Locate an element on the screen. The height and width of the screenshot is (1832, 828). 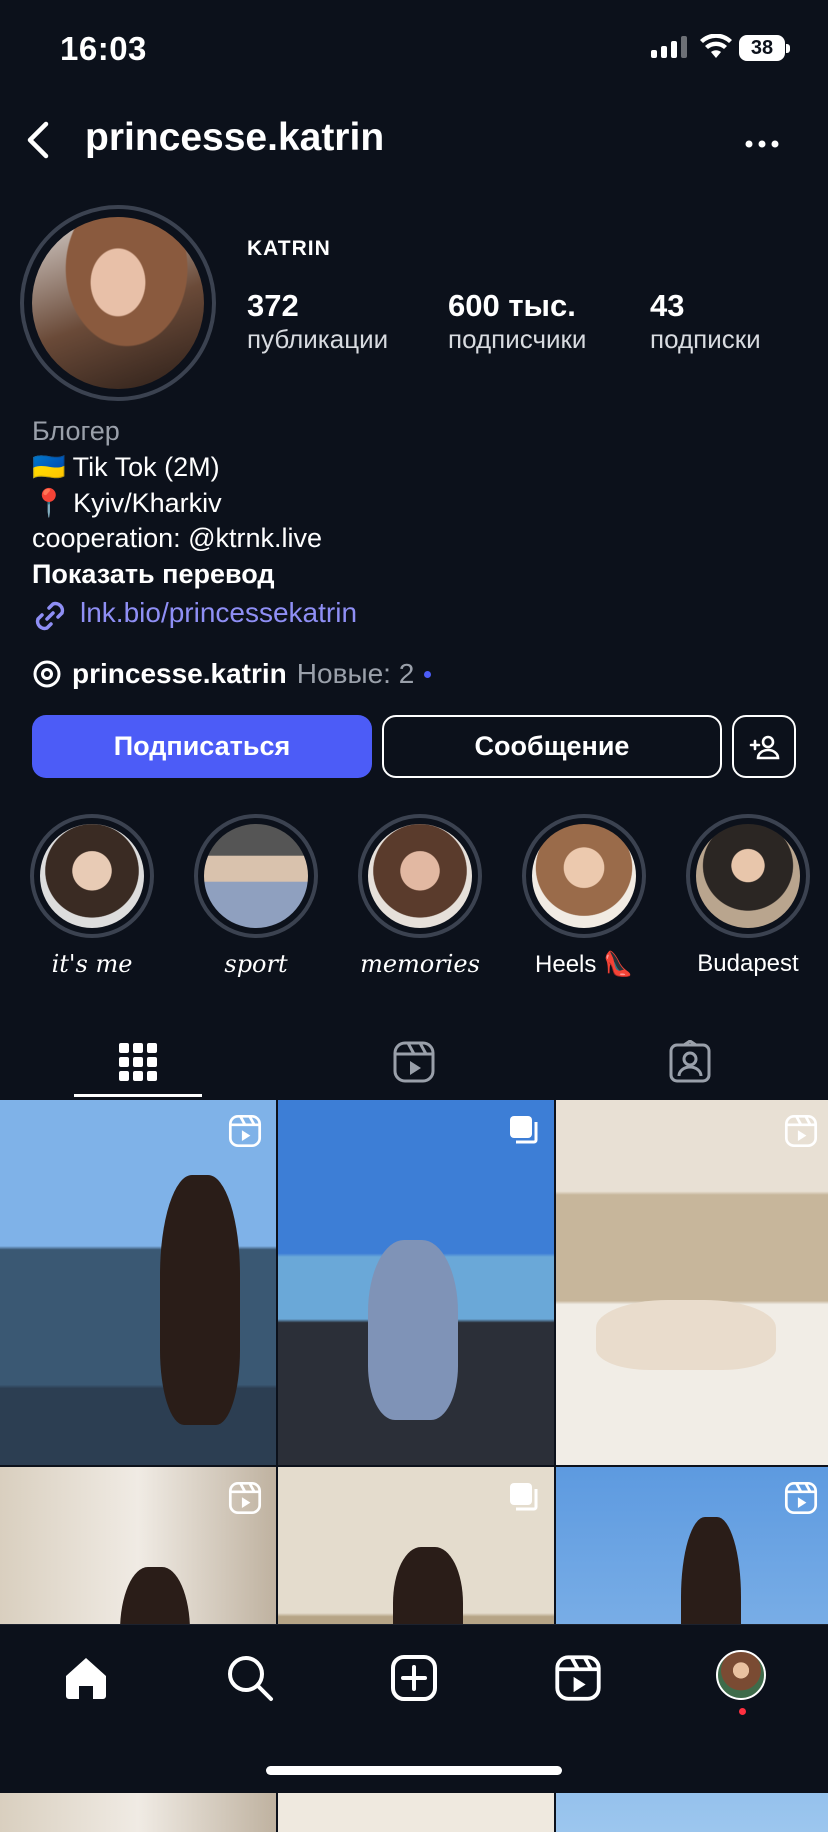
stat-value: 372 is located at coordinates (273, 305).